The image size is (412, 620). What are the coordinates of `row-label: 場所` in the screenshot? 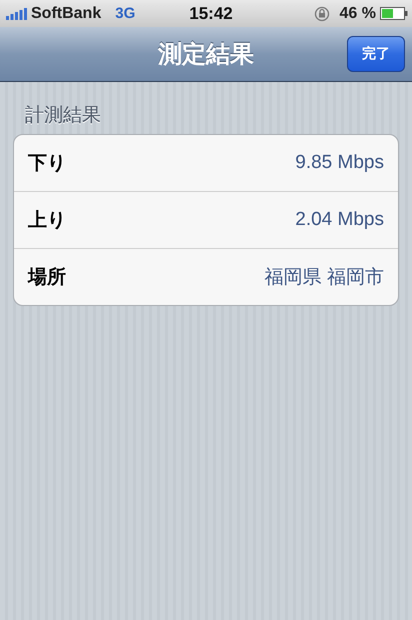 It's located at (47, 278).